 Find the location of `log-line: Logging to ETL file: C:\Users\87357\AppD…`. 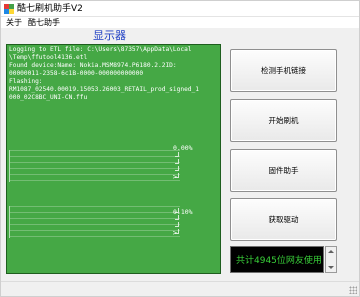

log-line: Logging to ETL file: C:\Users\87357\AppD… is located at coordinates (100, 49).